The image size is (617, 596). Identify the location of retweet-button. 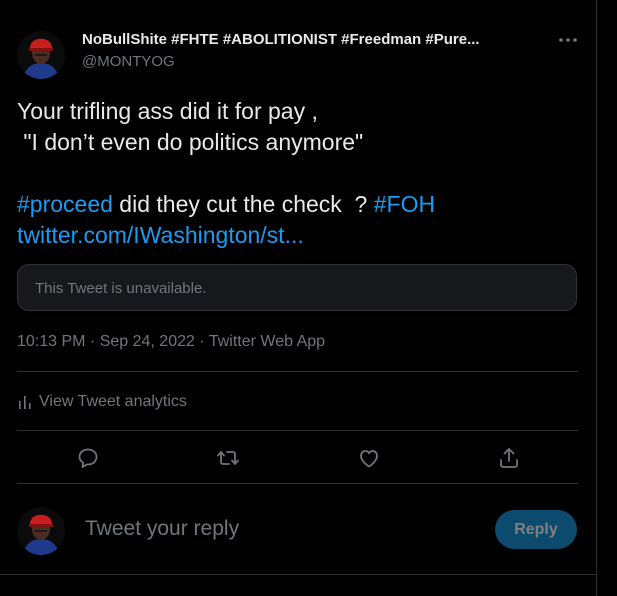
(228, 458).